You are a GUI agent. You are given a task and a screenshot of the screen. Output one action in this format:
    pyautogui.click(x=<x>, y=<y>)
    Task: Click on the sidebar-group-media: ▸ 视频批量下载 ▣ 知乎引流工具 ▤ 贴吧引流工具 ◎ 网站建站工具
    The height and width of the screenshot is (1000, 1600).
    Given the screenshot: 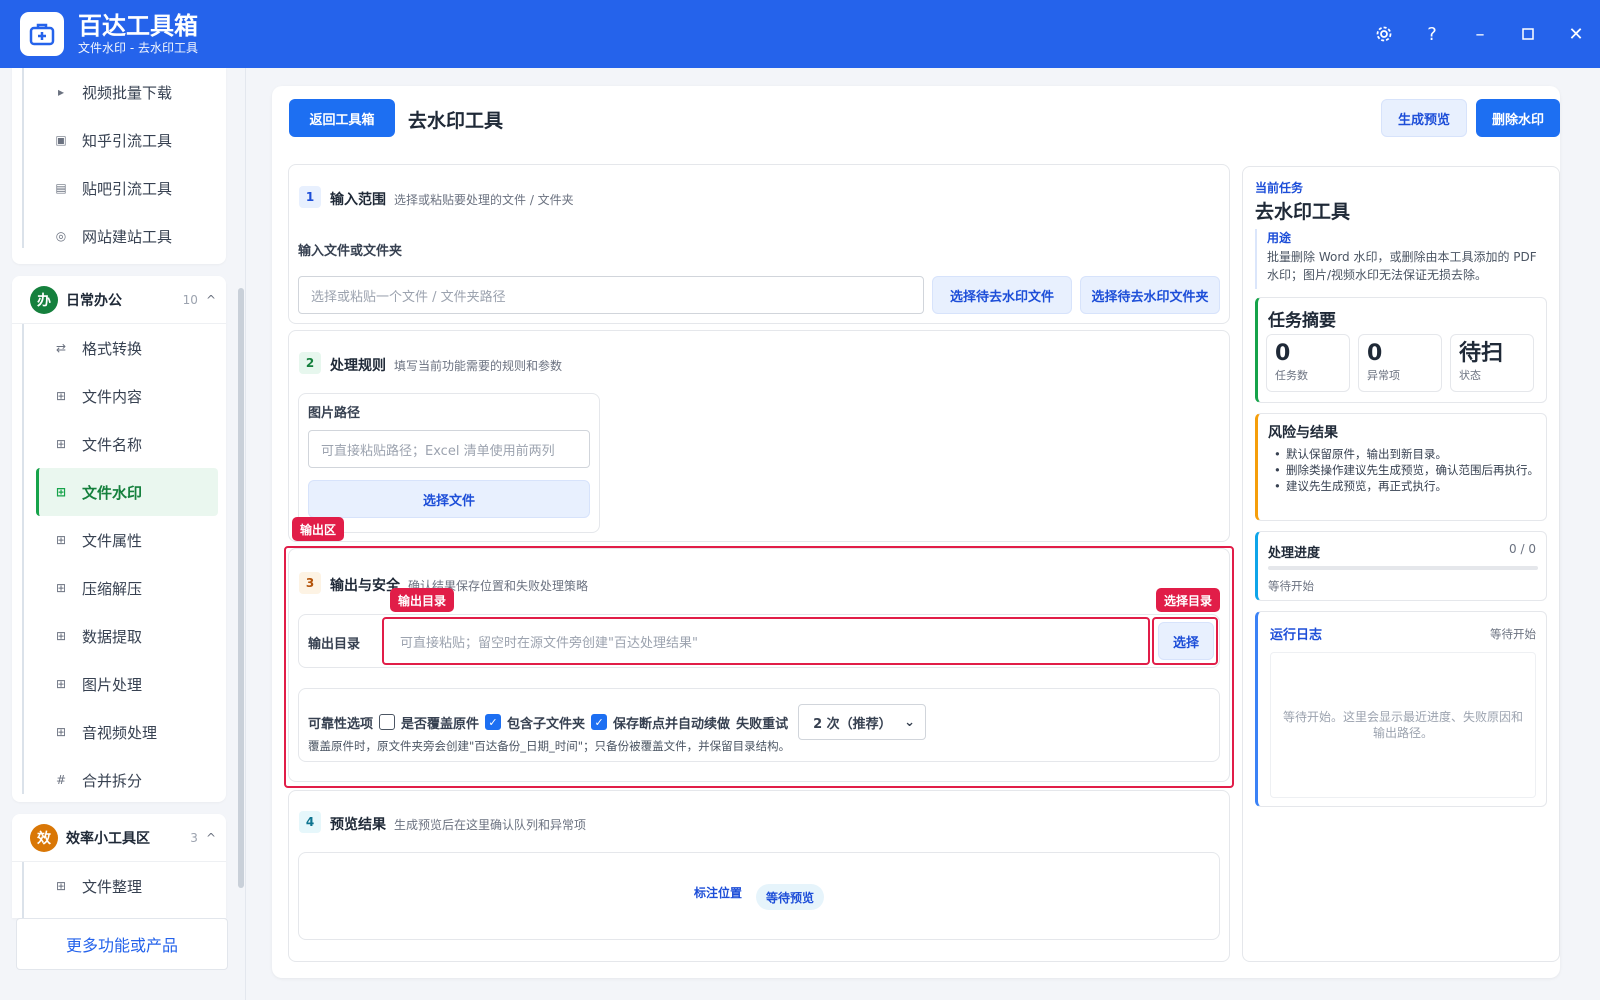 What is the action you would take?
    pyautogui.click(x=119, y=166)
    